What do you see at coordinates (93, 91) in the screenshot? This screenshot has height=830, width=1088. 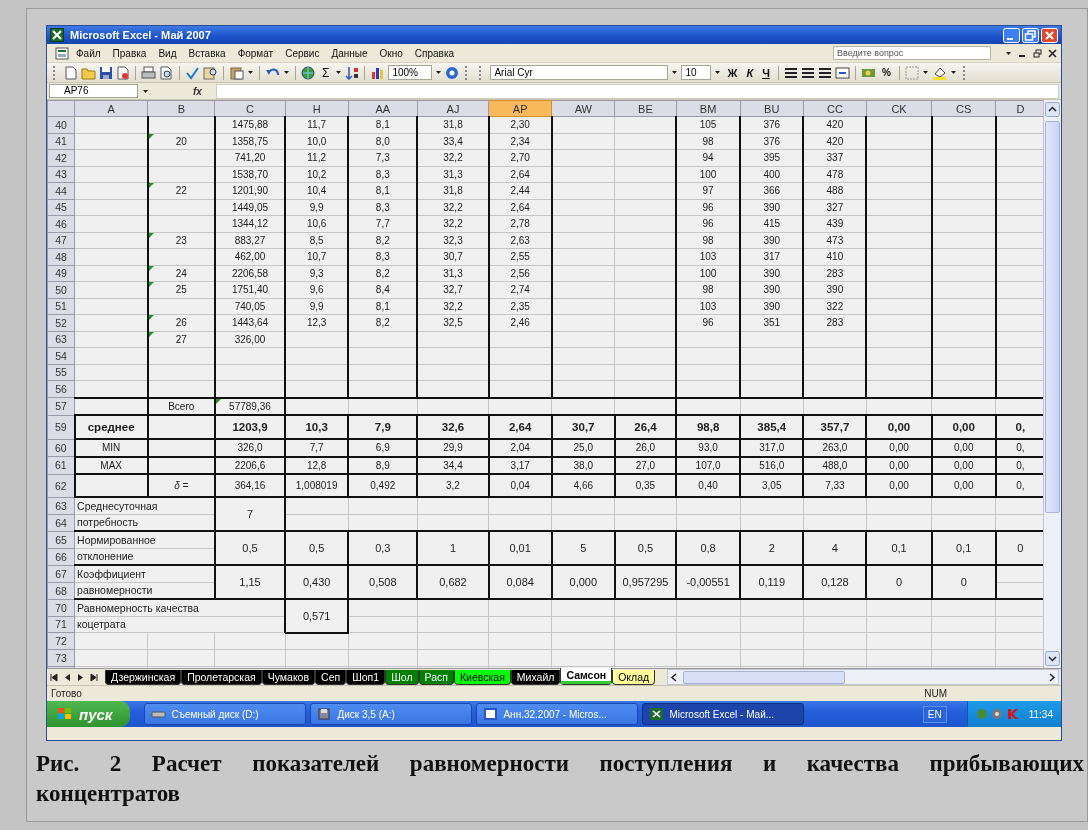 I see `name-box: AP76` at bounding box center [93, 91].